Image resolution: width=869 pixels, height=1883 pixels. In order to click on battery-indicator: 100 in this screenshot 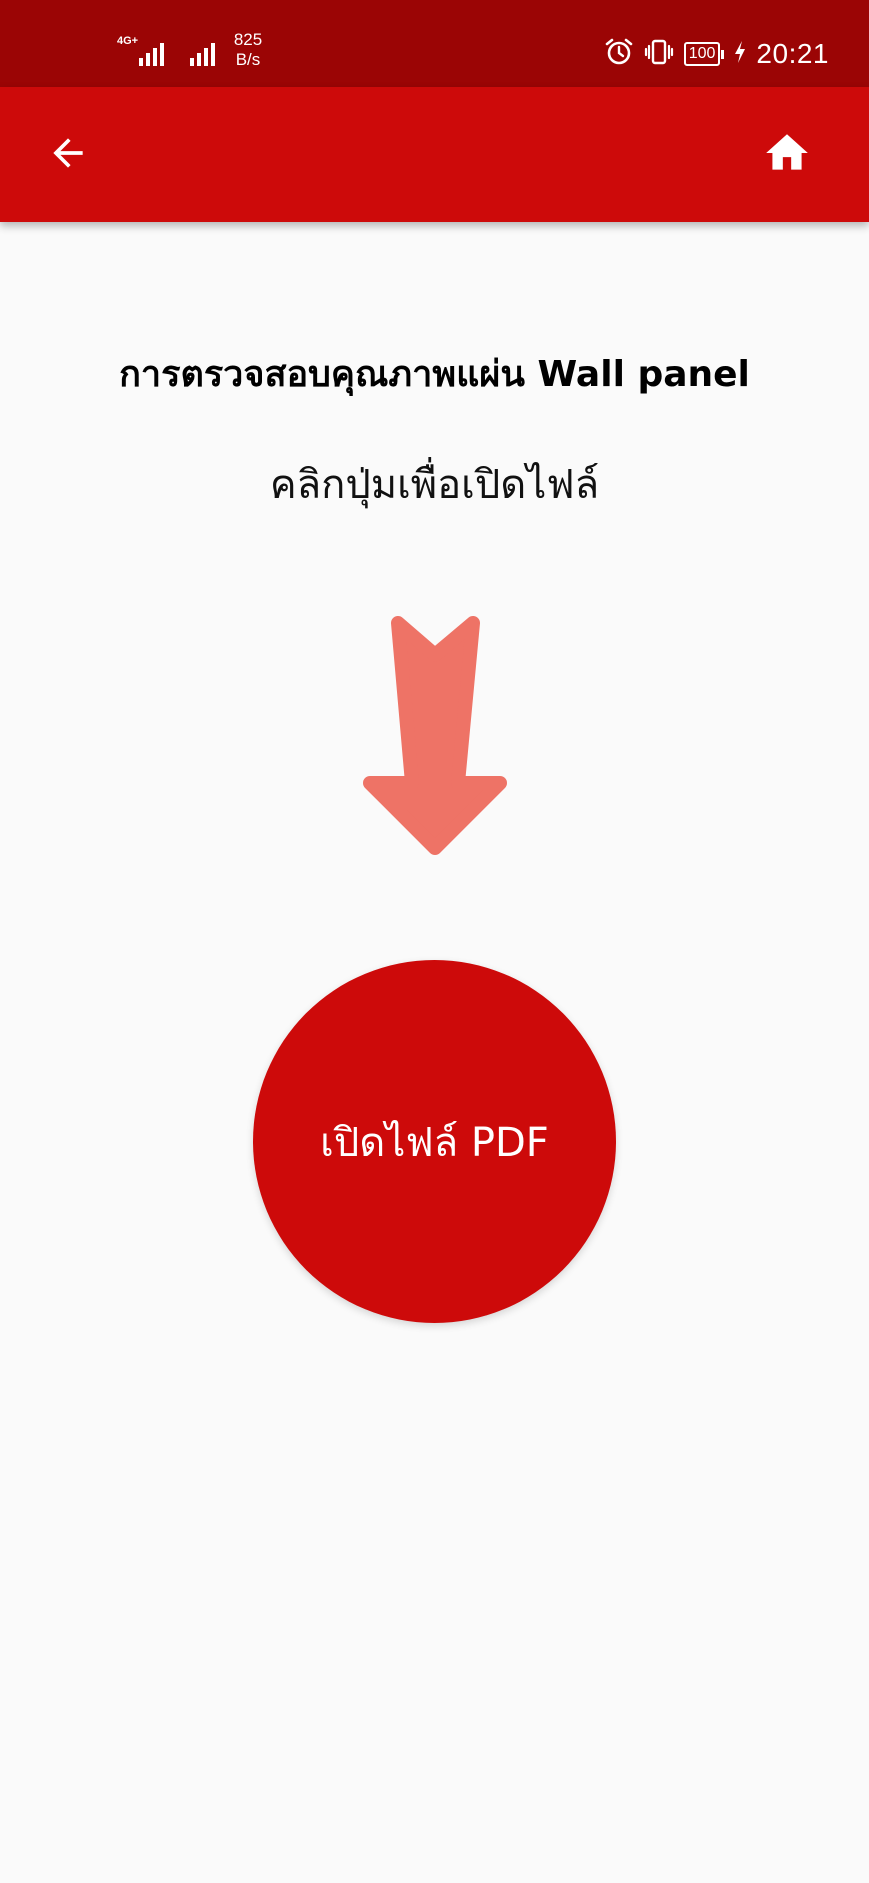, I will do `click(704, 54)`.